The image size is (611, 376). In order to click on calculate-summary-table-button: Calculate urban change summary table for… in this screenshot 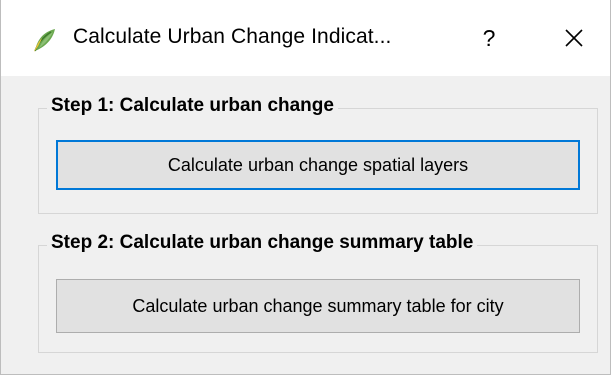, I will do `click(318, 306)`.